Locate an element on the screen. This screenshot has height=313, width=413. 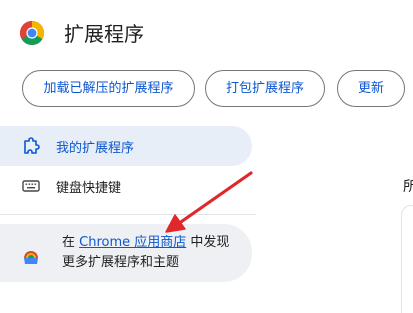
main-section-heading: 所 is located at coordinates (408, 187).